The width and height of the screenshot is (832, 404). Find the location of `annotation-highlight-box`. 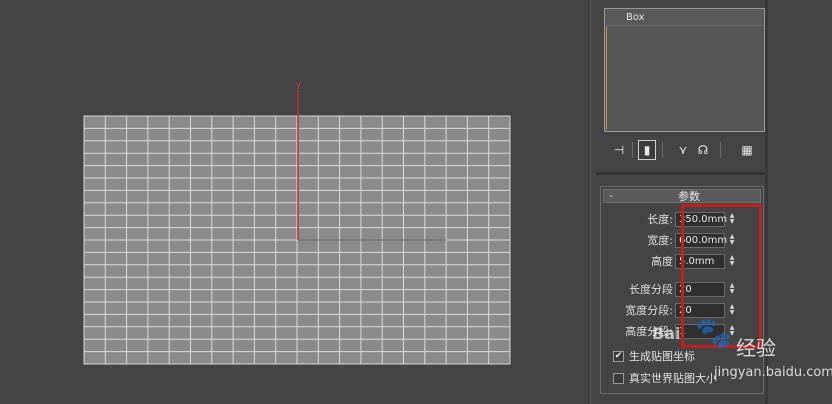

annotation-highlight-box is located at coordinates (721, 276).